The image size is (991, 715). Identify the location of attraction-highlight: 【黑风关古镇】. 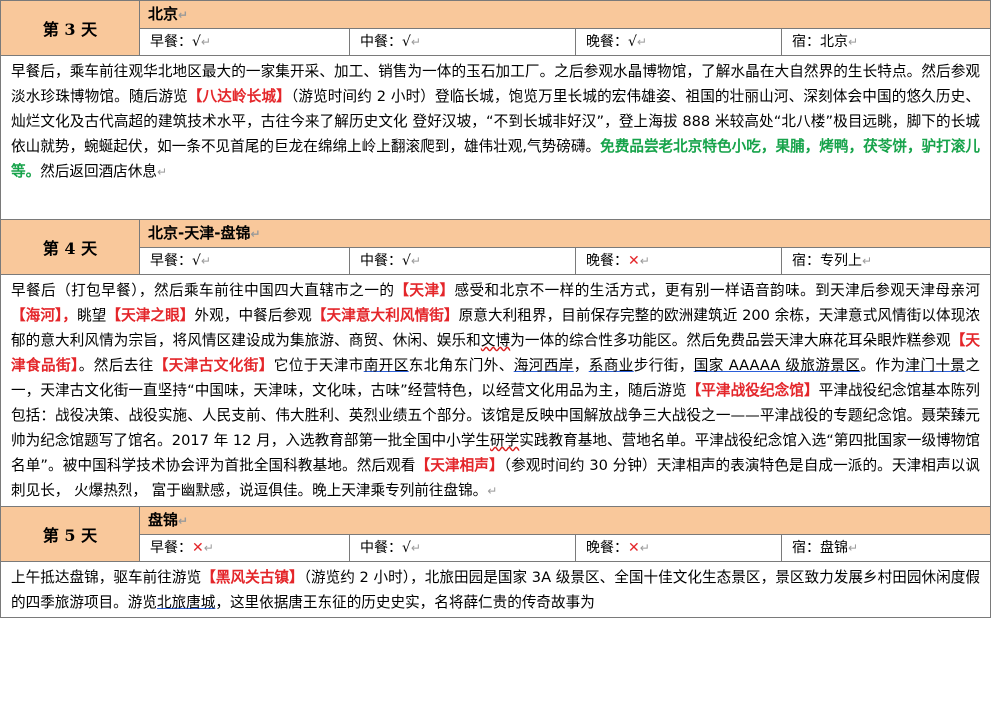
(252, 577).